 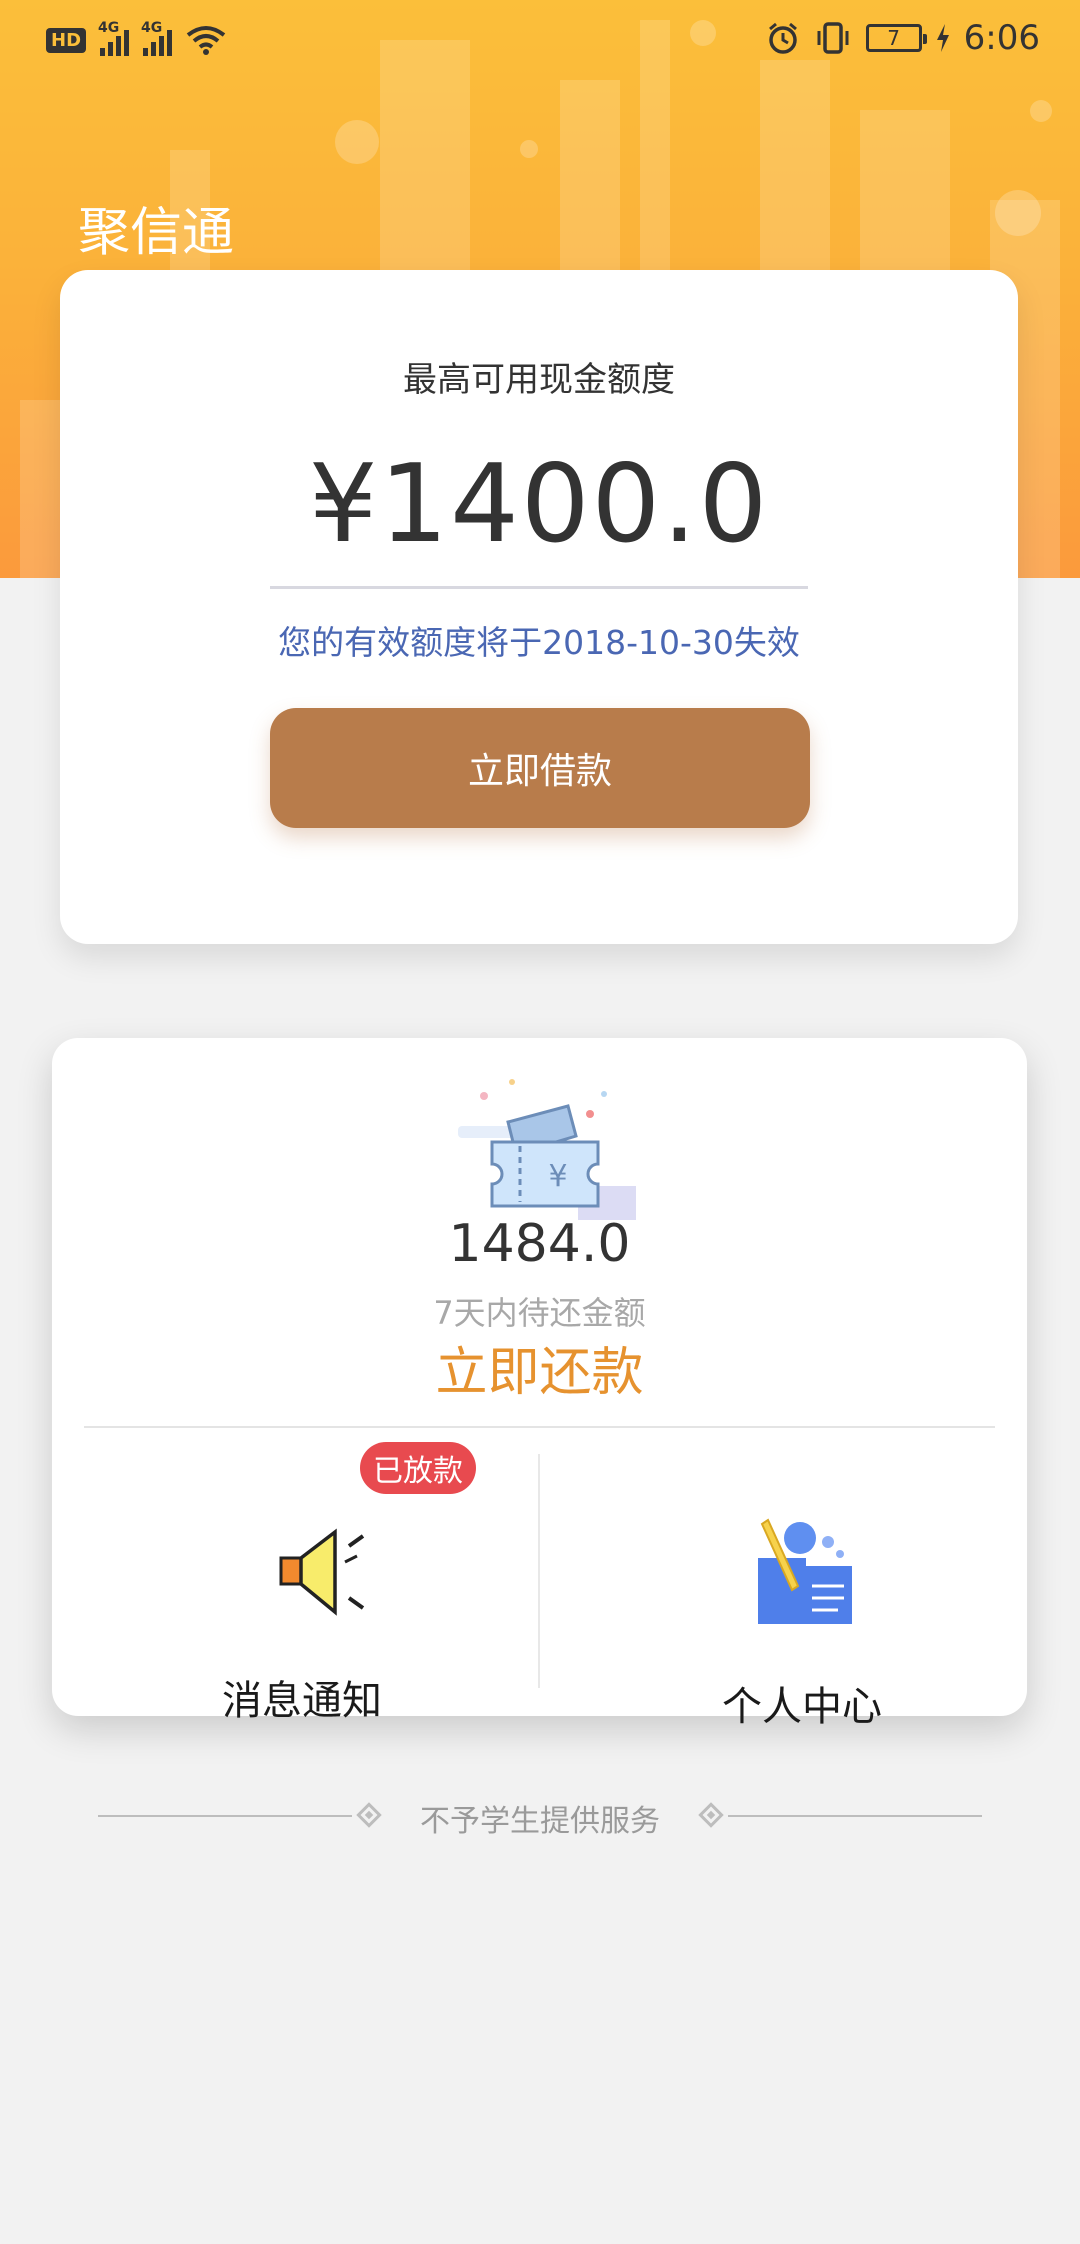 I want to click on status-badge: 已放款, so click(x=418, y=1468).